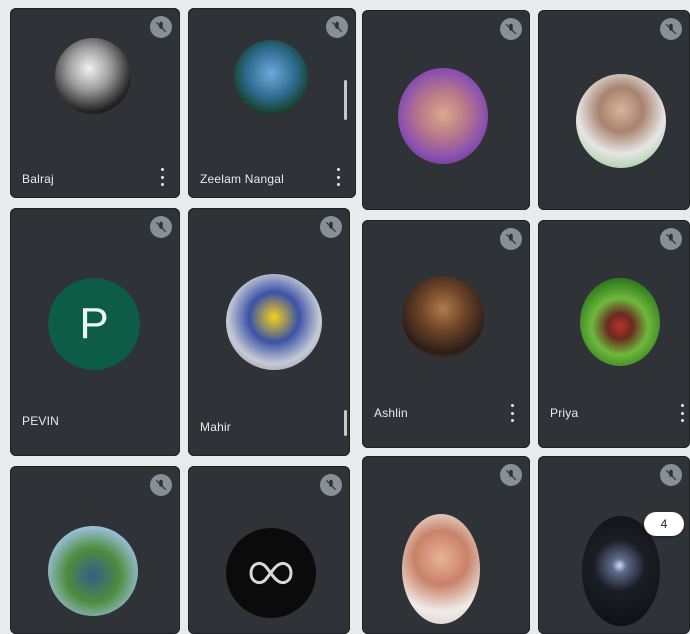 The image size is (690, 634). I want to click on participant-tile-priya: Priya, so click(614, 334).